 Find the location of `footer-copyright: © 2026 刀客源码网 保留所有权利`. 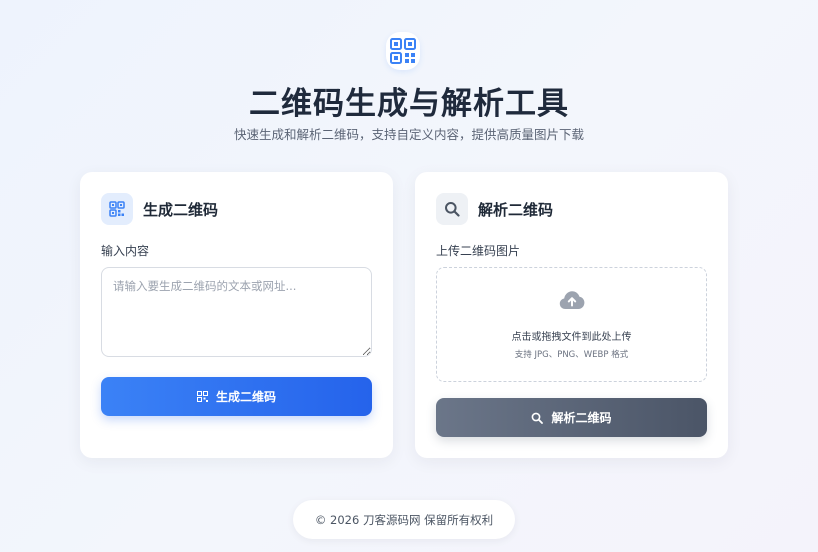

footer-copyright: © 2026 刀客源码网 保留所有权利 is located at coordinates (404, 519).